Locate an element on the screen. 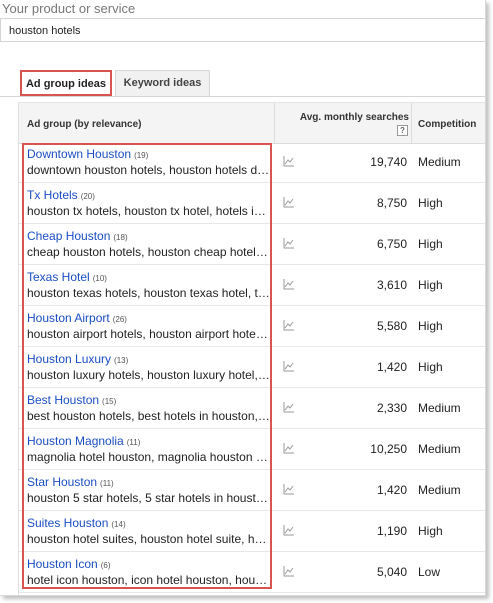 Image resolution: width=493 pixels, height=603 pixels. ad-group-link: Texas Hotel (10) is located at coordinates (67, 277).